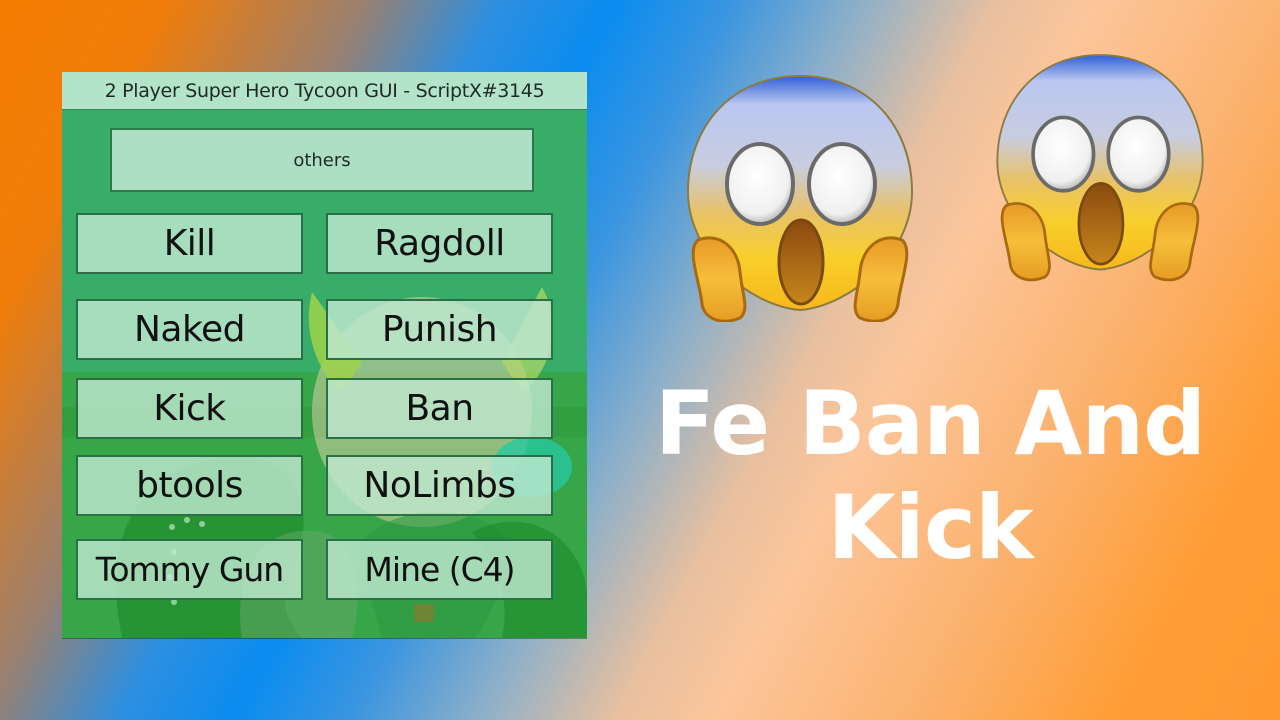 The height and width of the screenshot is (720, 1280). I want to click on tommy-gun-button-label: Tommy Gun, so click(189, 569).